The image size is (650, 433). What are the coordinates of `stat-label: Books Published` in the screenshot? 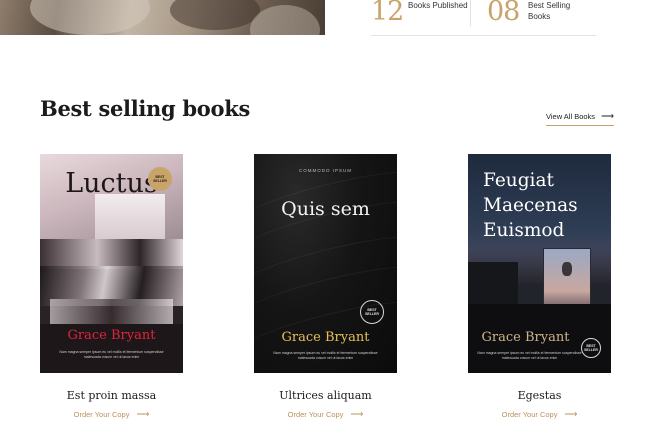 It's located at (438, 5).